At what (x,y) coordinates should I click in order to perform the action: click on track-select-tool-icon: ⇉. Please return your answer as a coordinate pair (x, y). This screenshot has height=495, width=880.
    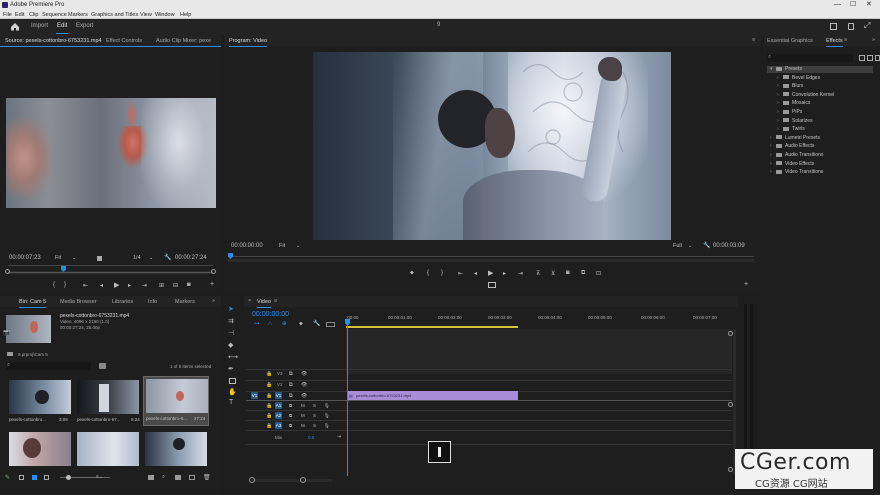
    Looking at the image, I should click on (231, 321).